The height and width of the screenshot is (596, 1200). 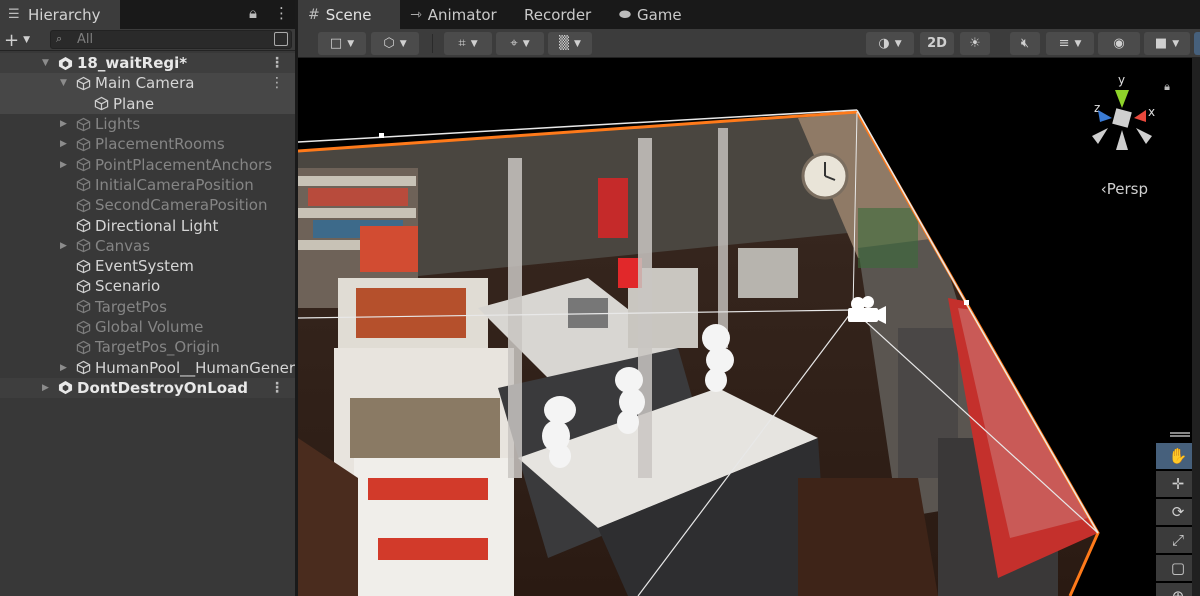 I want to click on orientation-gizmo: y z x, so click(x=1122, y=122).